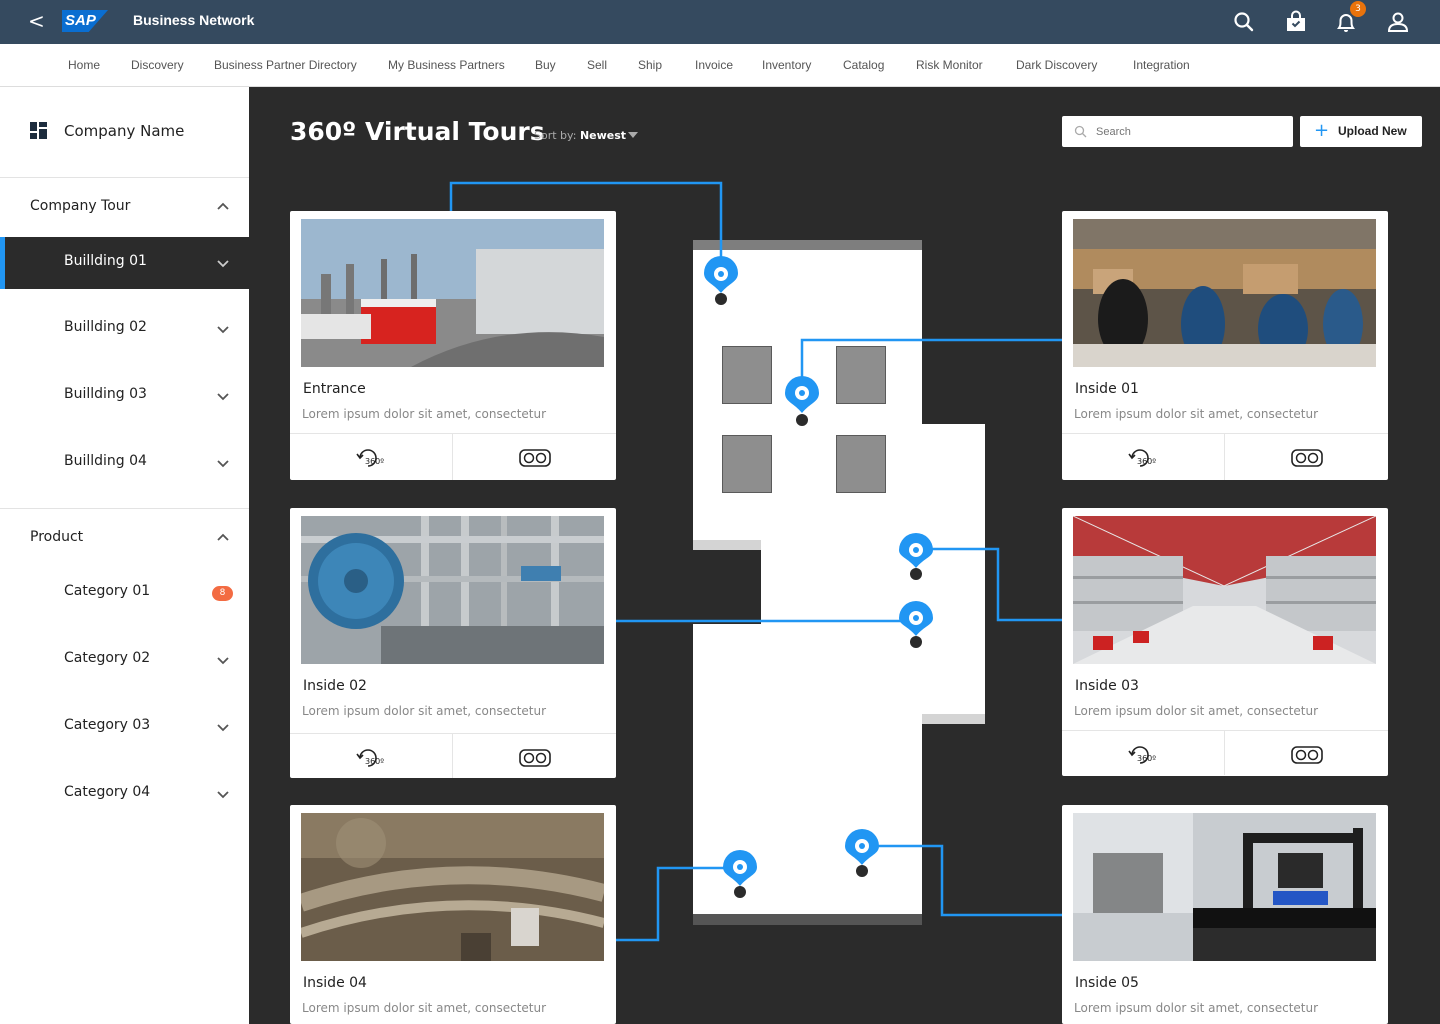  What do you see at coordinates (124, 660) in the screenshot?
I see `sidebar-item-category-02: Category 02` at bounding box center [124, 660].